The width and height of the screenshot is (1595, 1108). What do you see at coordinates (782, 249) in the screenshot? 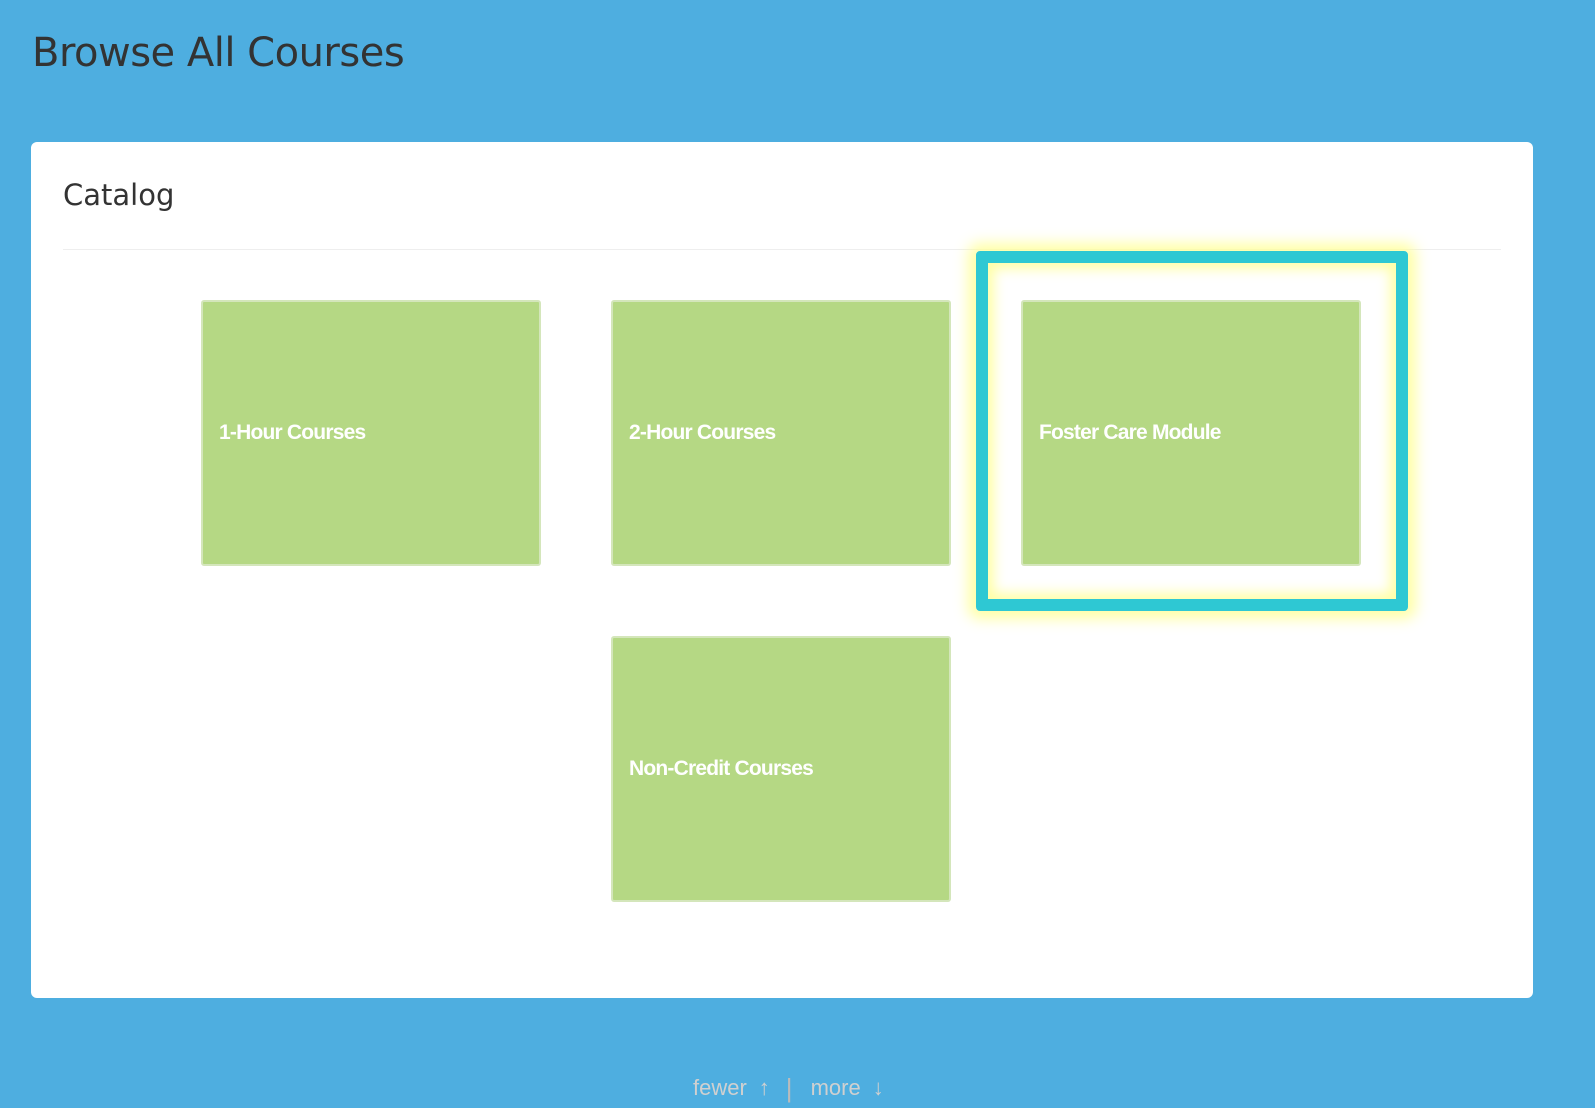
I see `panel-divider` at bounding box center [782, 249].